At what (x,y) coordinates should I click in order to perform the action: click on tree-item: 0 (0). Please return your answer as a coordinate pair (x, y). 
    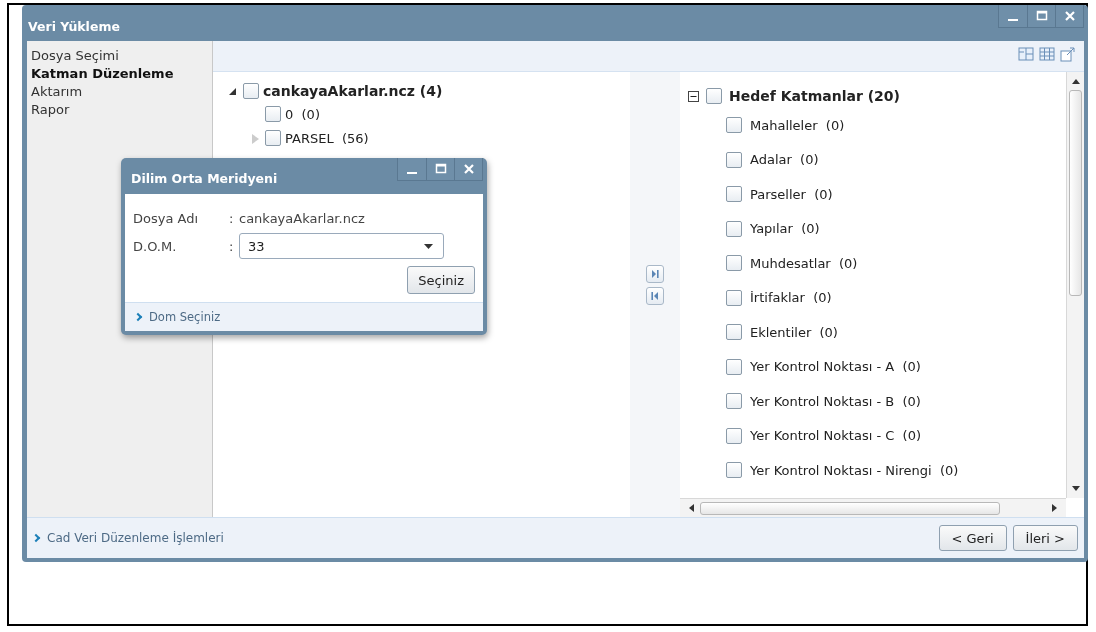
    Looking at the image, I should click on (302, 114).